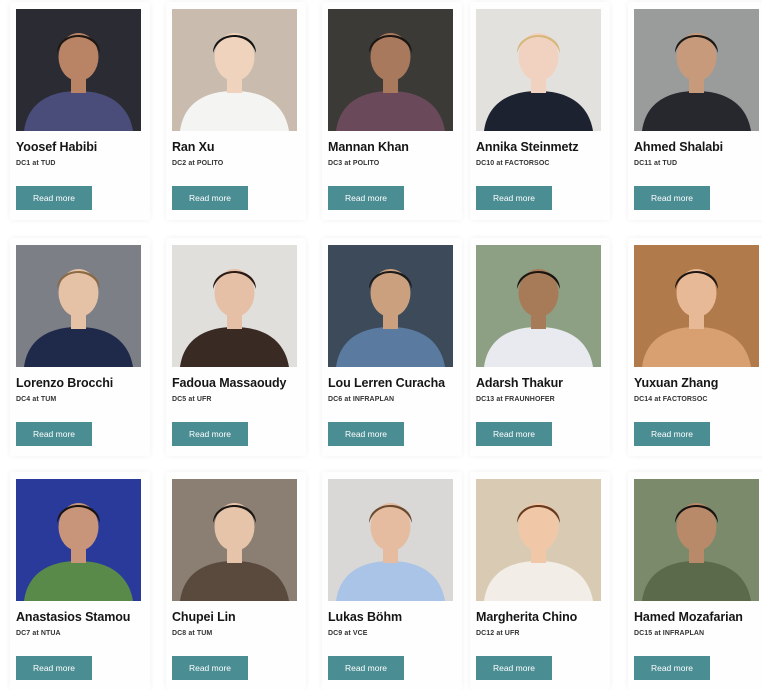 The width and height of the screenshot is (762, 690). I want to click on member-role: DC3 at POLITO, so click(354, 163).